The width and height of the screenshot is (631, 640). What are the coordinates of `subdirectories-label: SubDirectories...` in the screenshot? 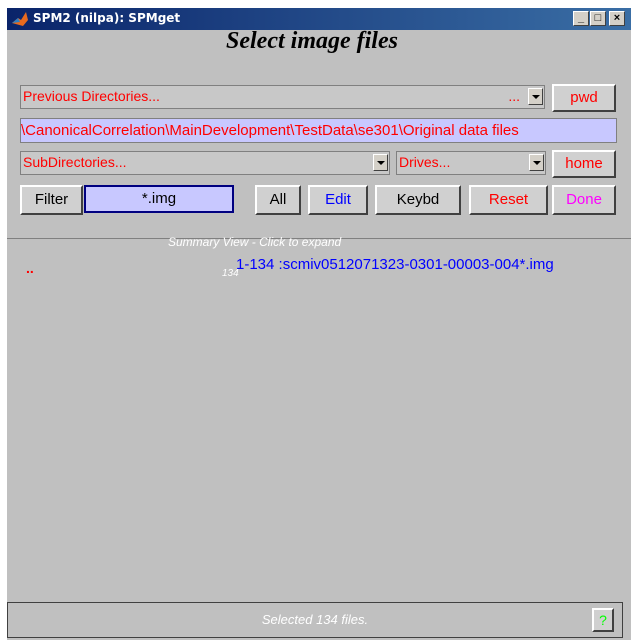 It's located at (75, 162).